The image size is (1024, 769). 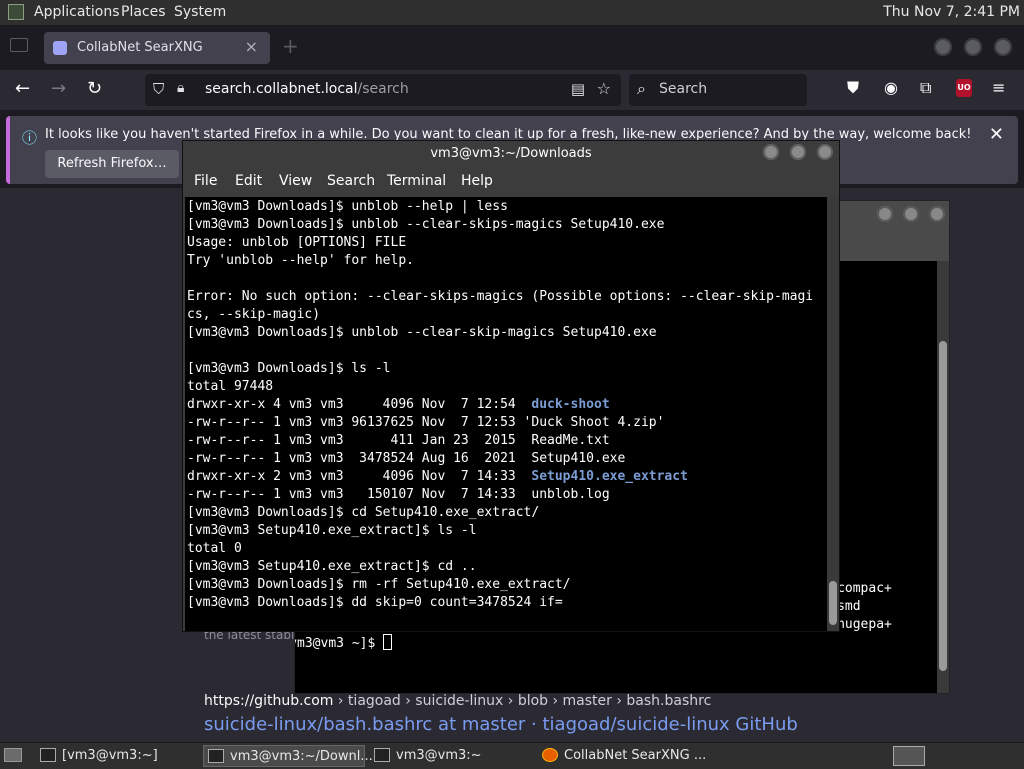 What do you see at coordinates (205, 181) in the screenshot?
I see `menu-file: File` at bounding box center [205, 181].